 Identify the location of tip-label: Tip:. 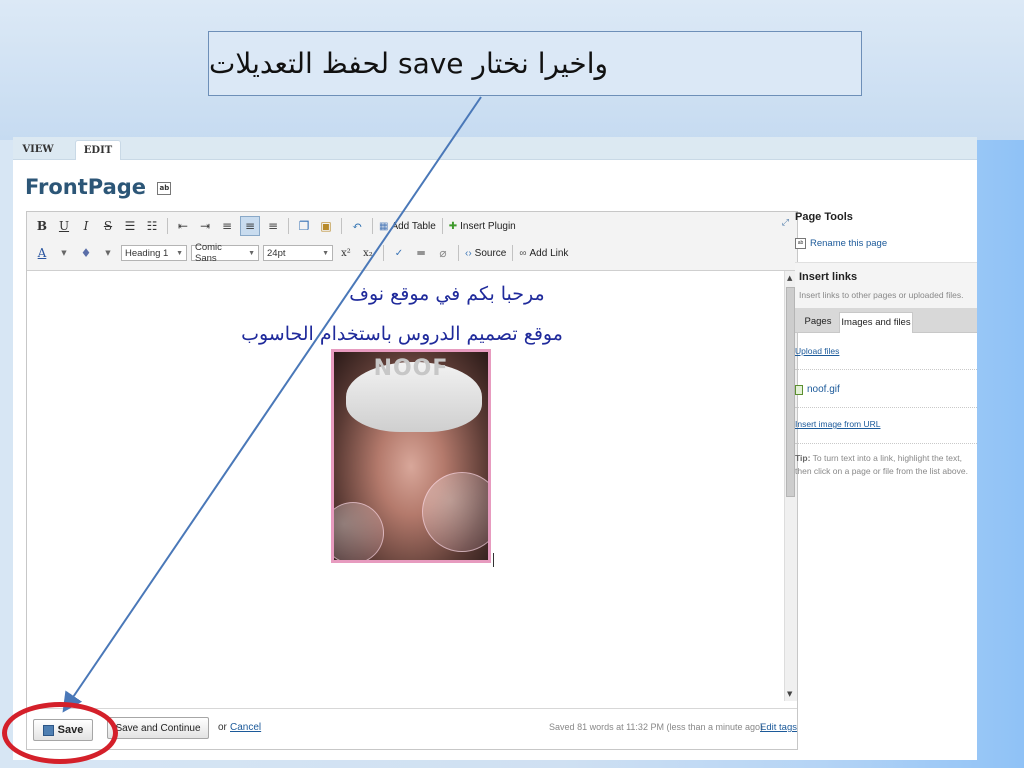
(803, 458).